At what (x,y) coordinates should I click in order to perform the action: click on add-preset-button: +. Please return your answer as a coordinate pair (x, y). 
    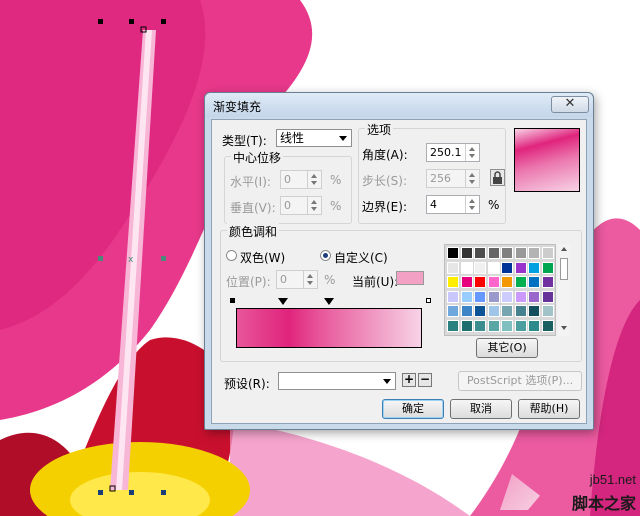
    Looking at the image, I should click on (409, 380).